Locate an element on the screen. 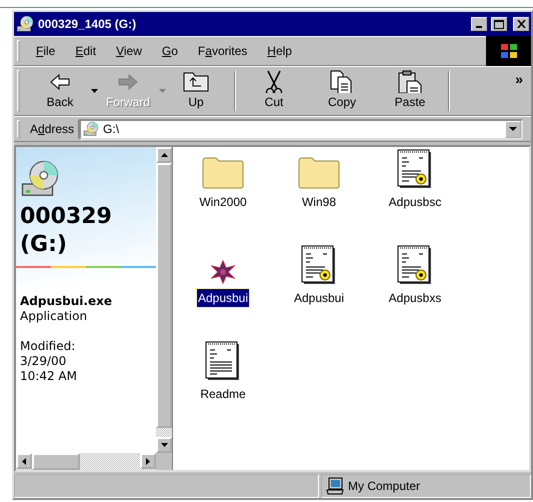  modified-time: 10:42 AM is located at coordinates (49, 376).